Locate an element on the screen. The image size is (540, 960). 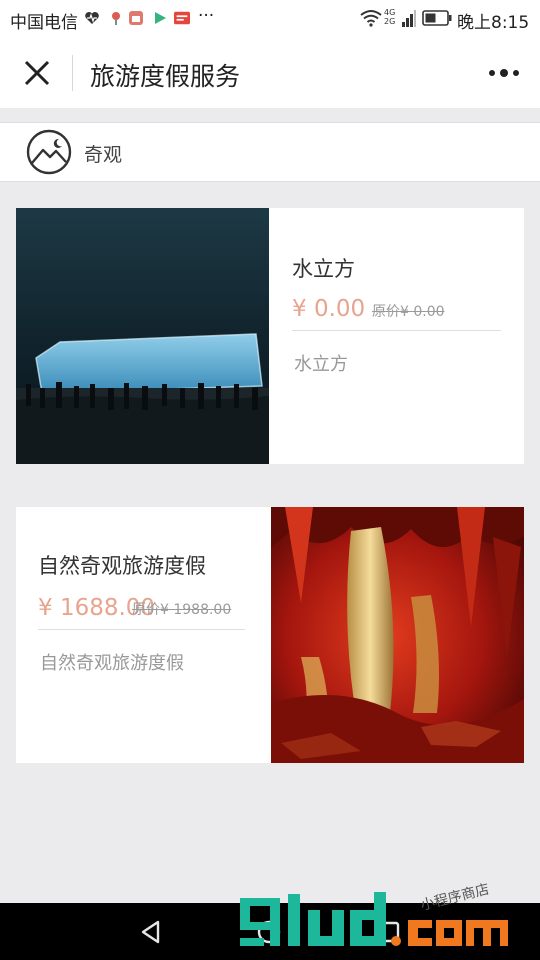
map-pin-icon is located at coordinates (116, 18).